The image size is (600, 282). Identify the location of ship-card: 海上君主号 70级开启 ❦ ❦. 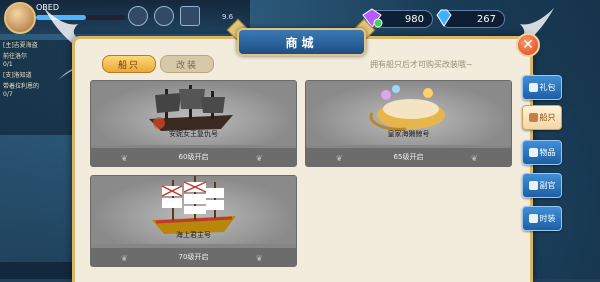
(193, 221).